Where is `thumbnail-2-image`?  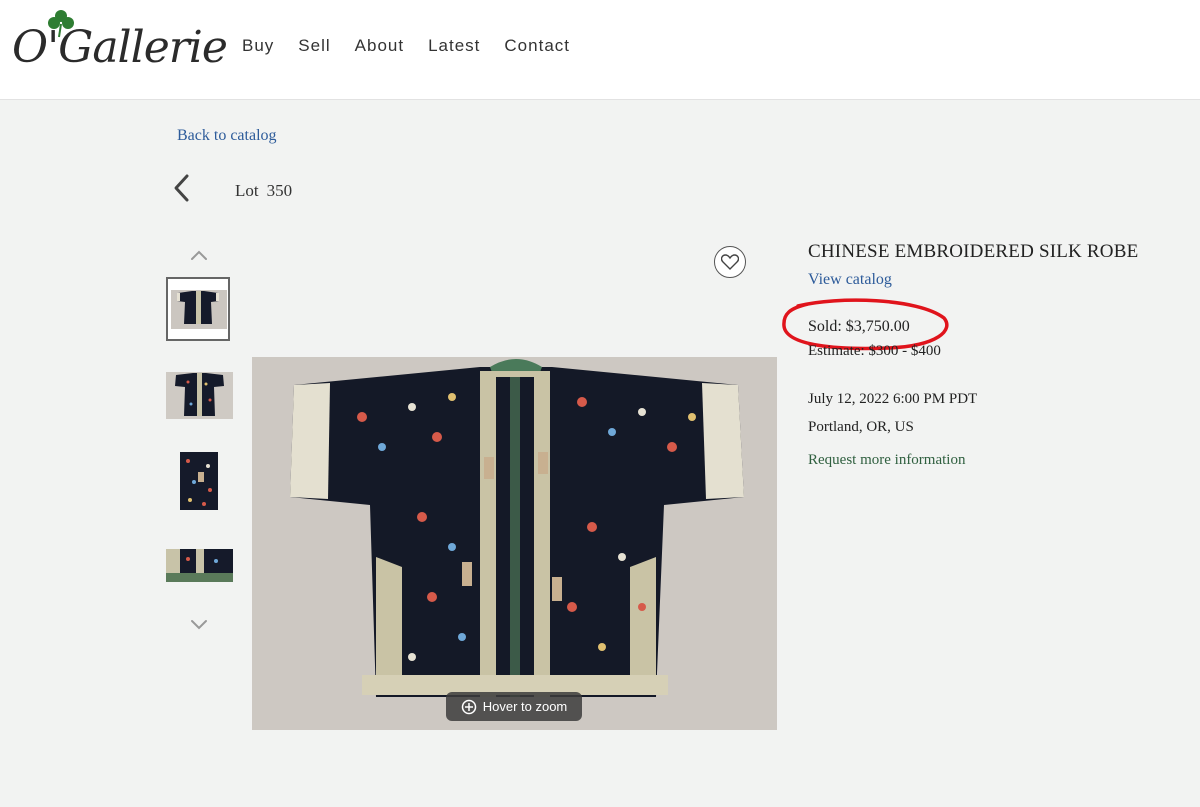
thumbnail-2-image is located at coordinates (199, 395).